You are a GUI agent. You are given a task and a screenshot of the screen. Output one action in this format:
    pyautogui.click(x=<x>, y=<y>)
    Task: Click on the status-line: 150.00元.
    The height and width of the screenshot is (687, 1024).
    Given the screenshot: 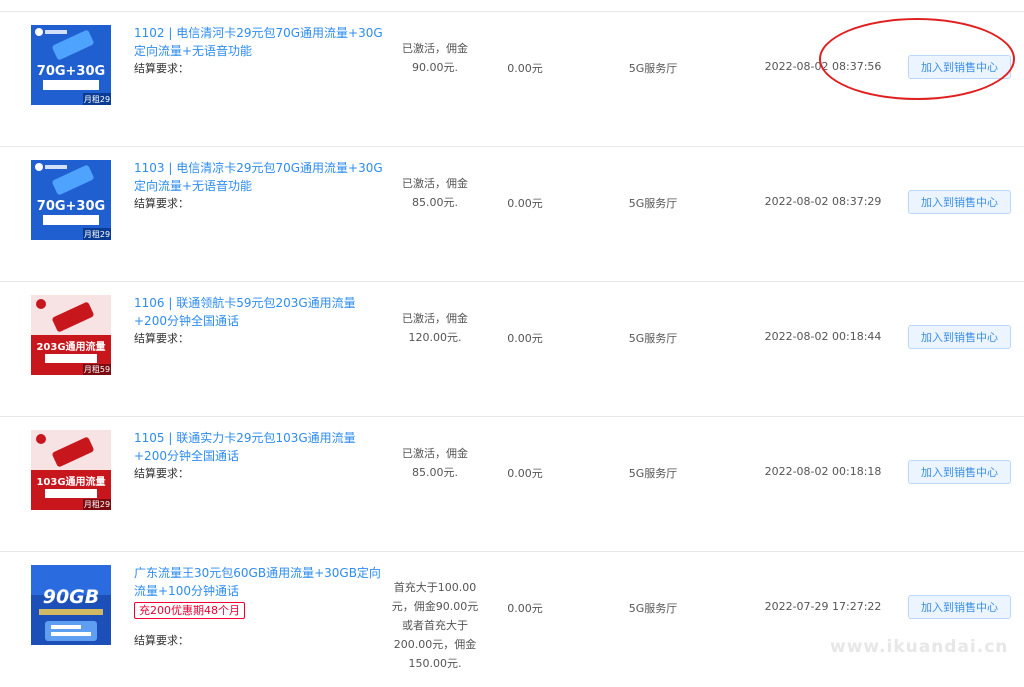 What is the action you would take?
    pyautogui.click(x=435, y=663)
    